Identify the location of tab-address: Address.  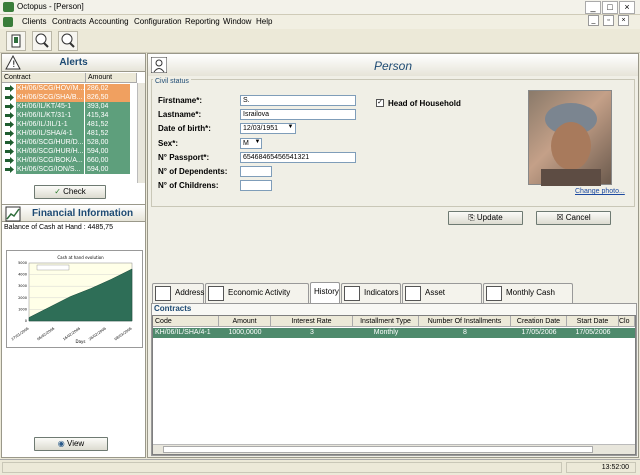
(178, 293).